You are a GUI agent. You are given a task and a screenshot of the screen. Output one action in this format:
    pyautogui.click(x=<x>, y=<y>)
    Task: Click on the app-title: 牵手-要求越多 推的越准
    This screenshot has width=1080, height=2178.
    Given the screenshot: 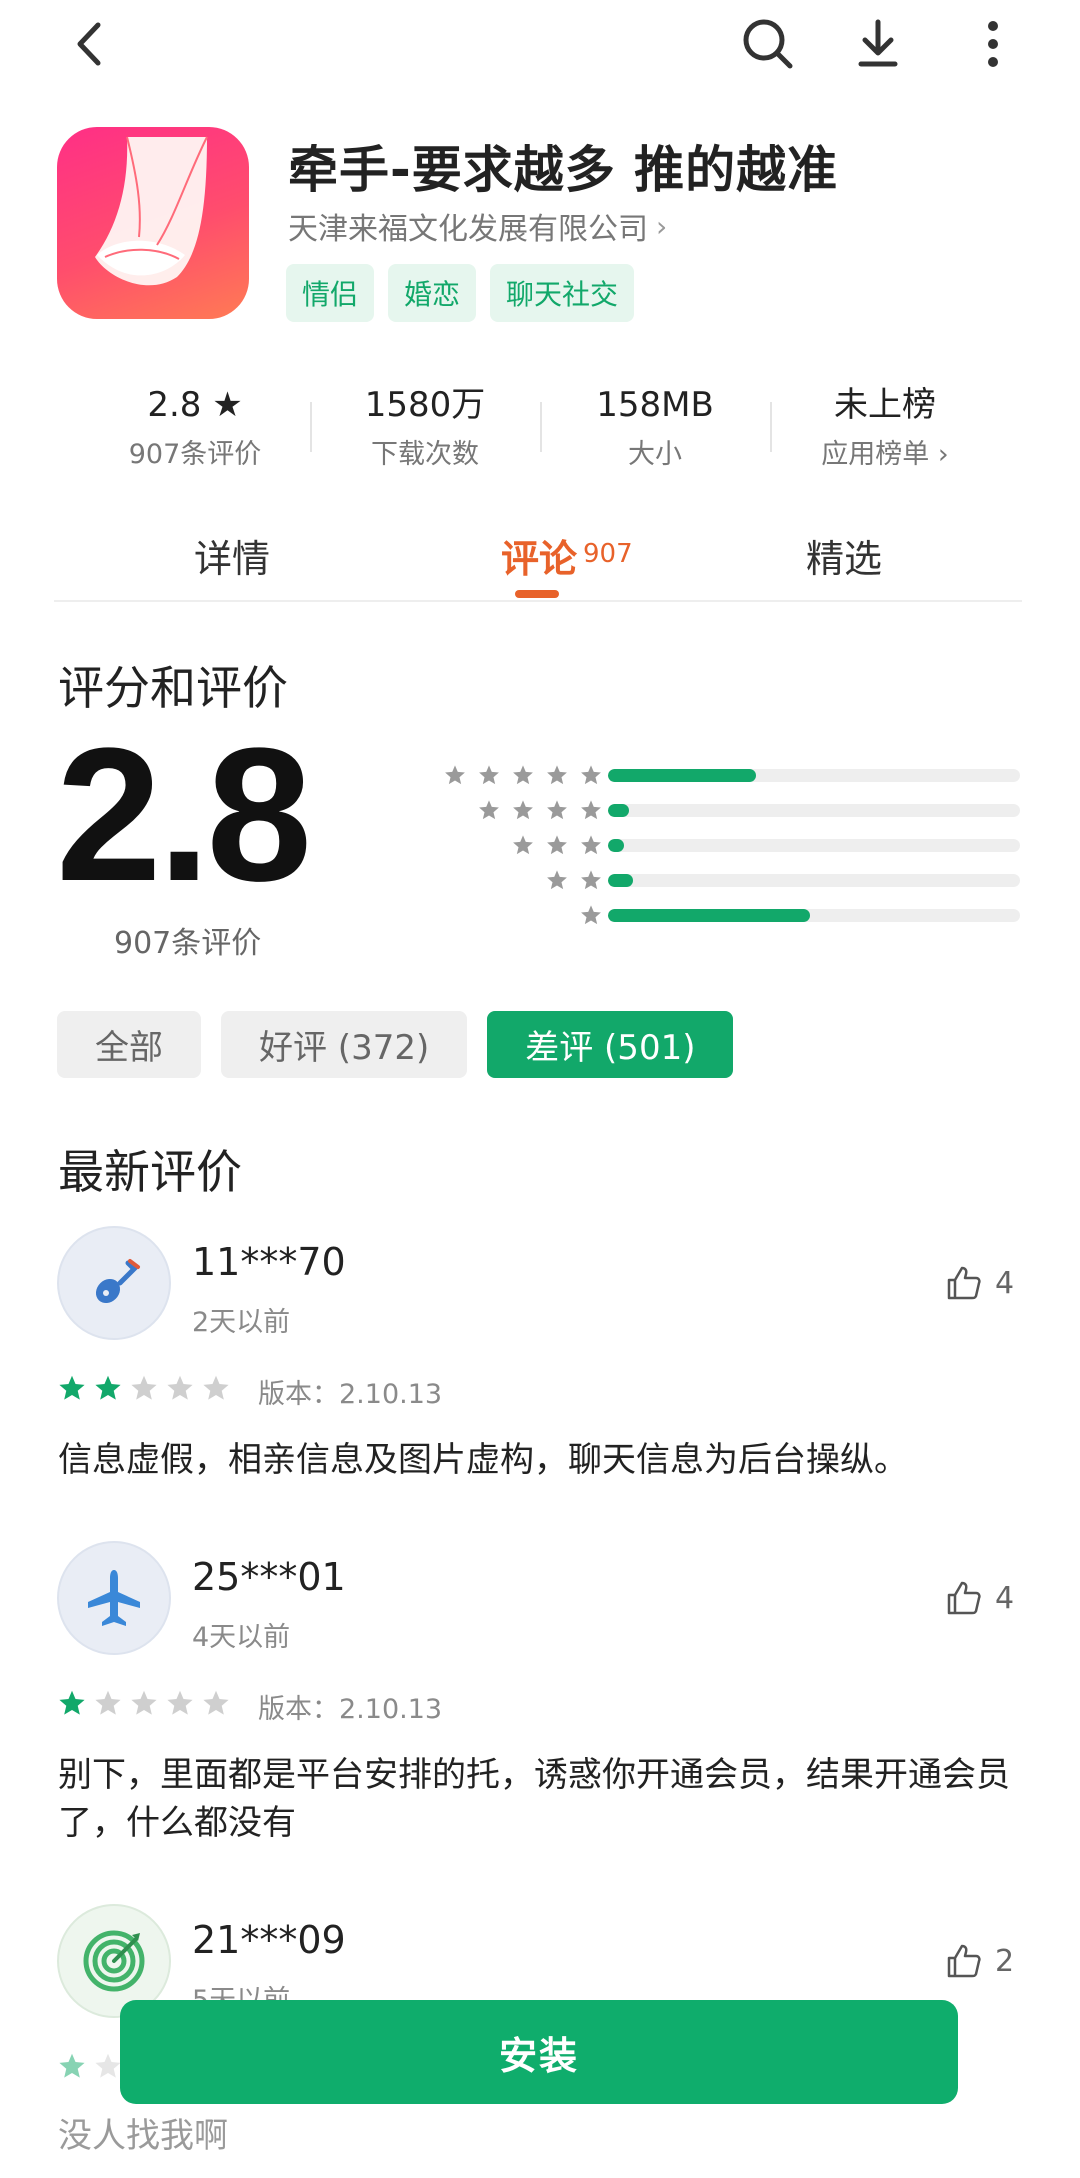 What is the action you would take?
    pyautogui.click(x=563, y=170)
    